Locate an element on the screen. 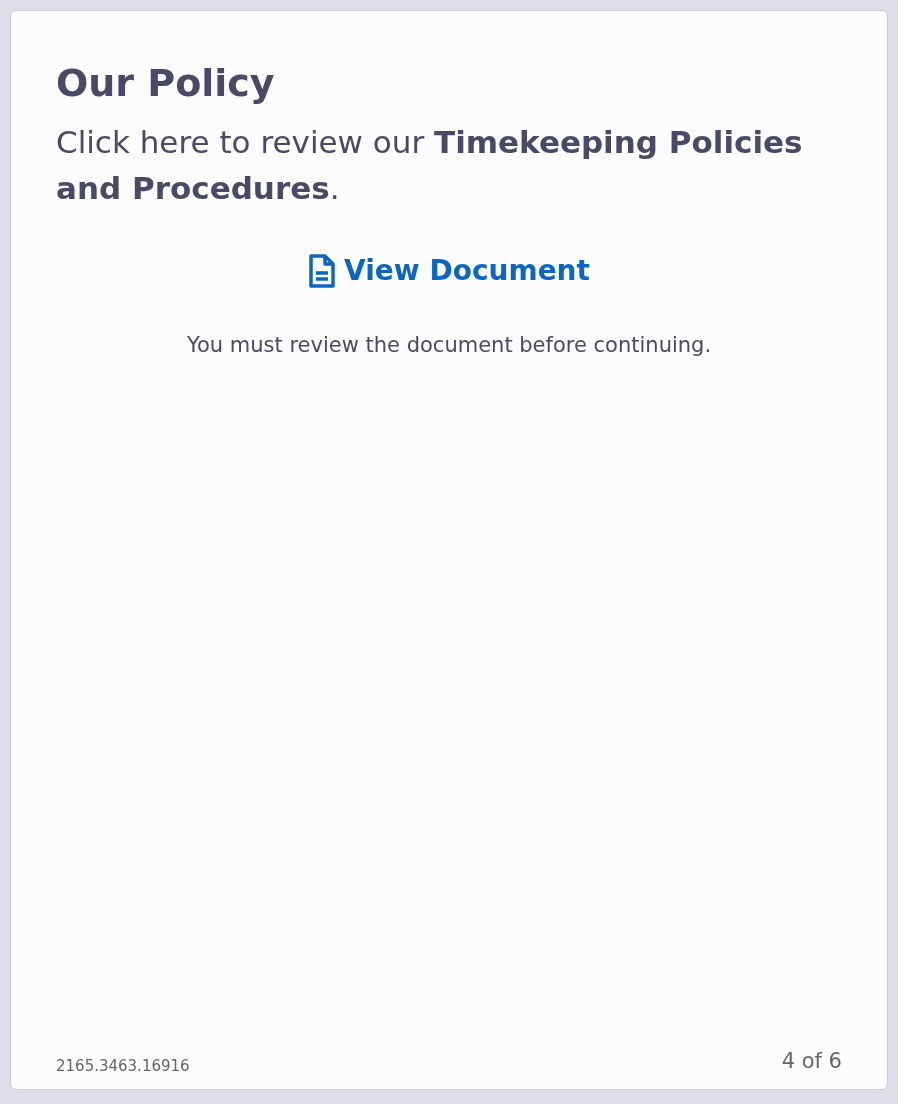 This screenshot has height=1104, width=898. version-code: 2165.3463.16916 is located at coordinates (123, 1066).